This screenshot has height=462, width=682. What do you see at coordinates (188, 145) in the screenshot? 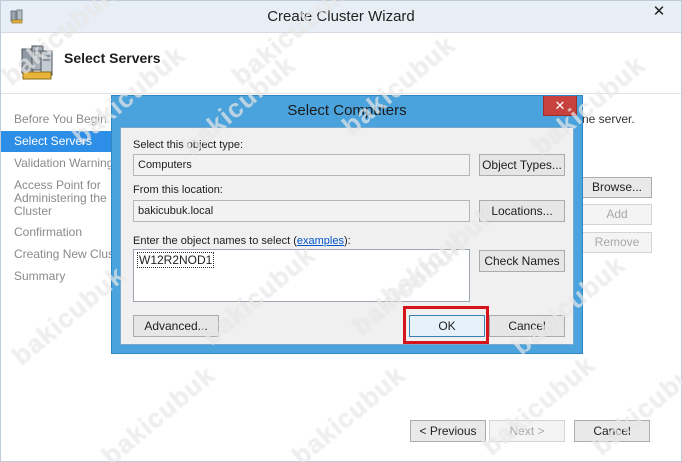
I see `object-type-label: Select this object type:` at bounding box center [188, 145].